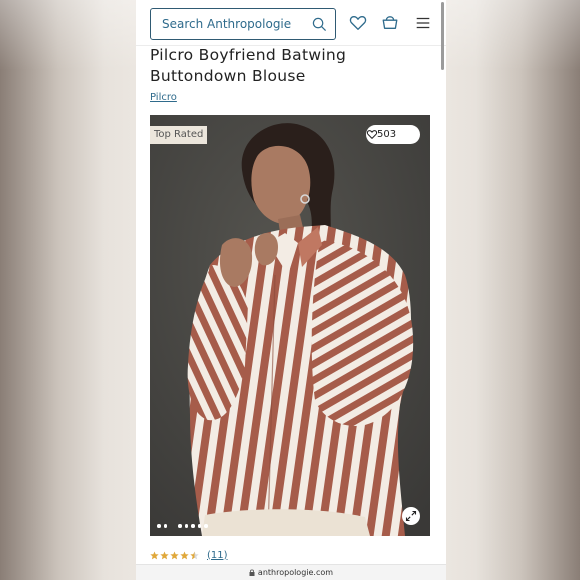  What do you see at coordinates (248, 55) in the screenshot?
I see `product-title-line-1: Pilcro Boyfriend Batwing` at bounding box center [248, 55].